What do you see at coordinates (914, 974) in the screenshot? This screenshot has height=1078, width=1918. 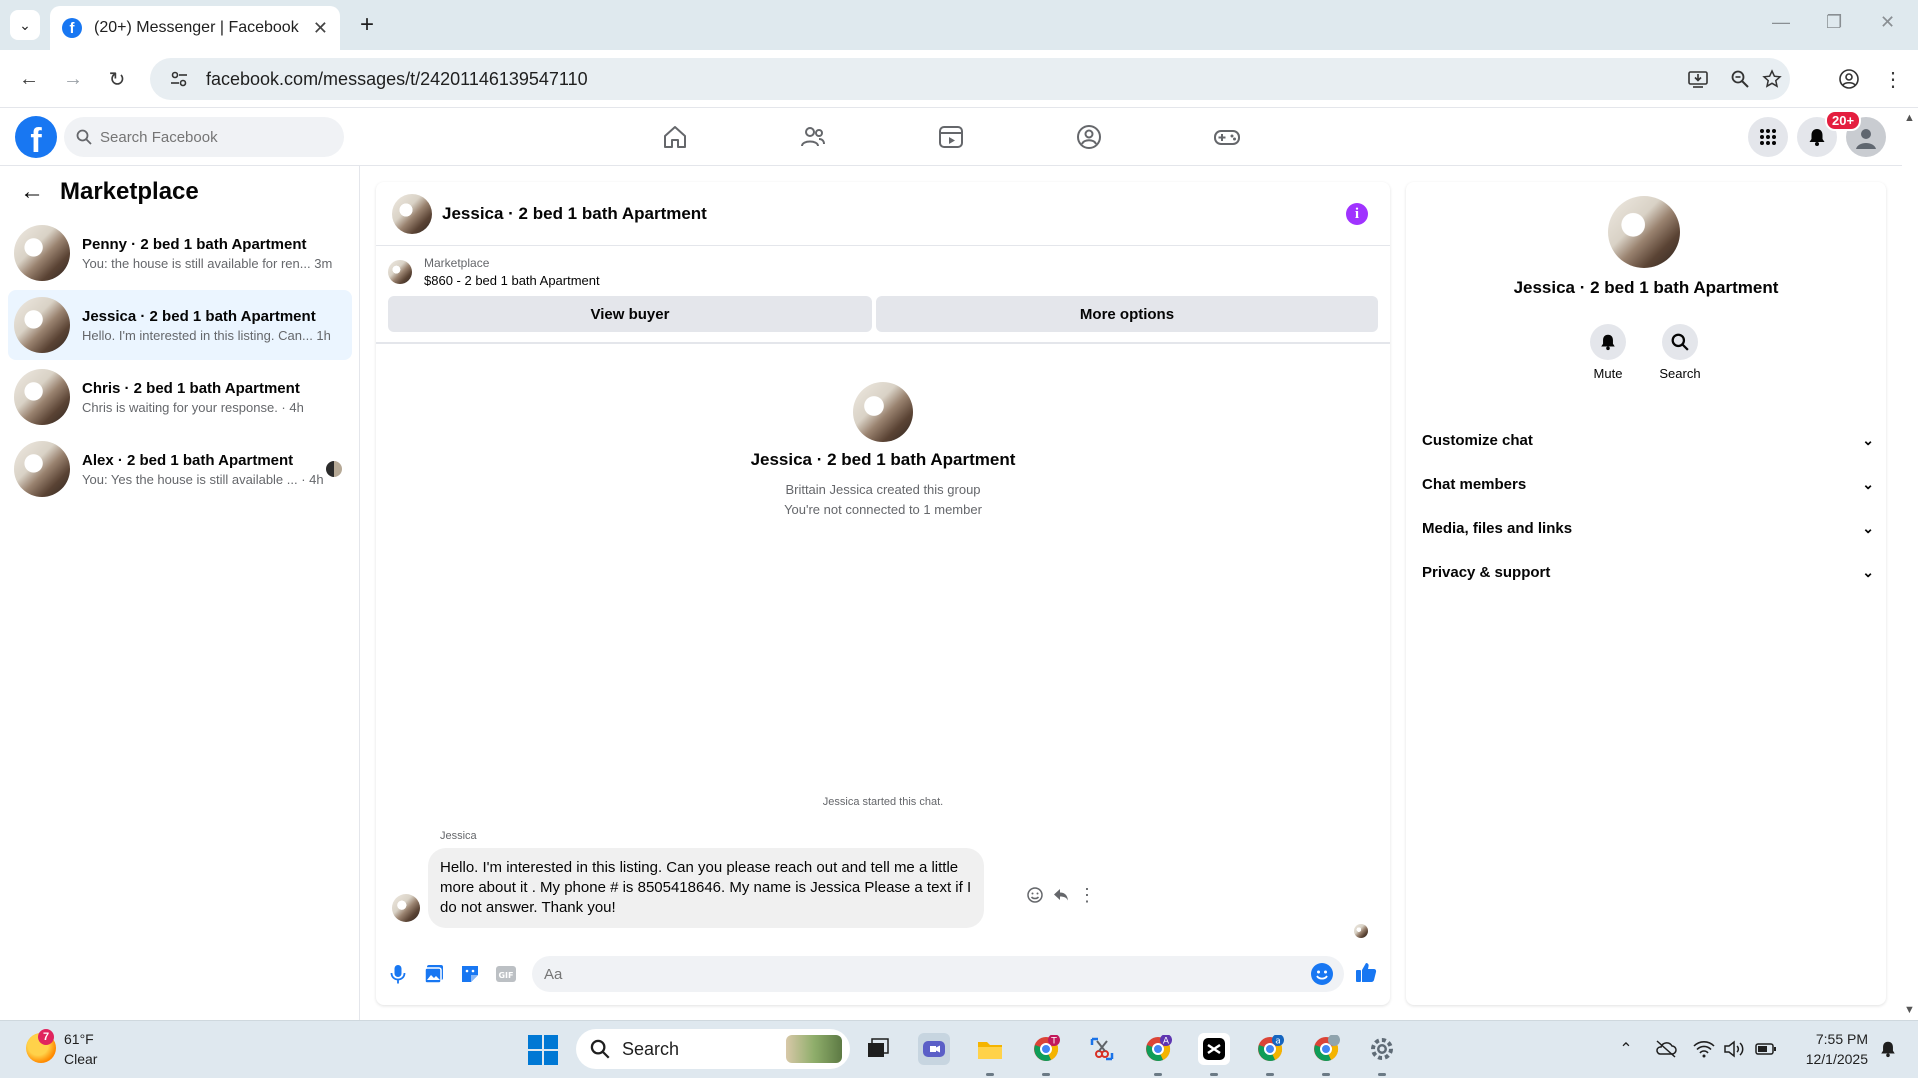 I see `message-input` at bounding box center [914, 974].